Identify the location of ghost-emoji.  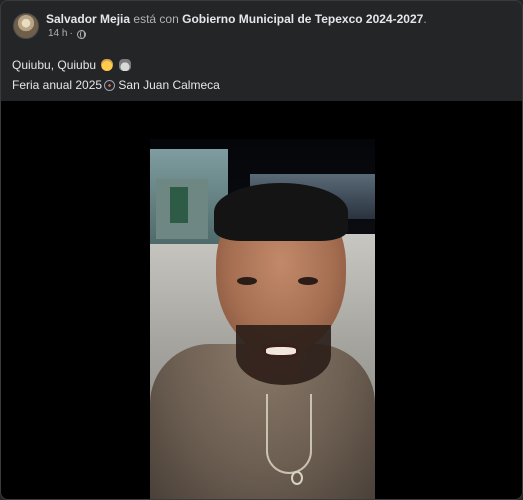
(124, 65).